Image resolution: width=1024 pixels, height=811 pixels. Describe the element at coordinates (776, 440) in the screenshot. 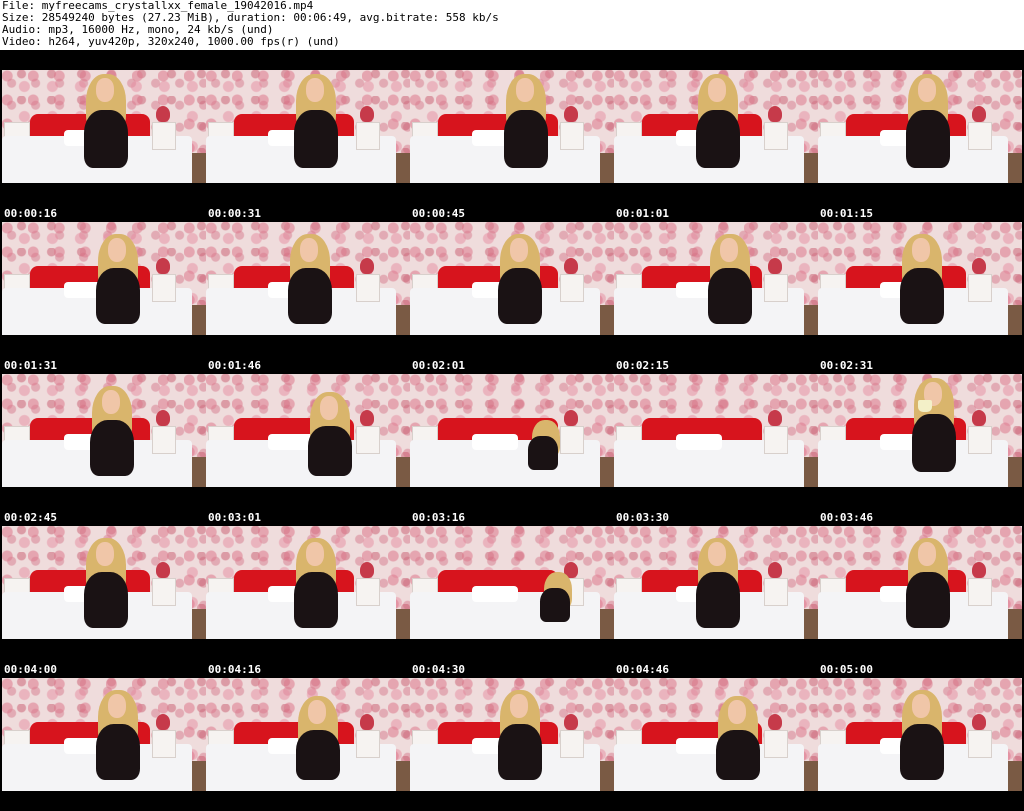

I see `nightstand` at that location.